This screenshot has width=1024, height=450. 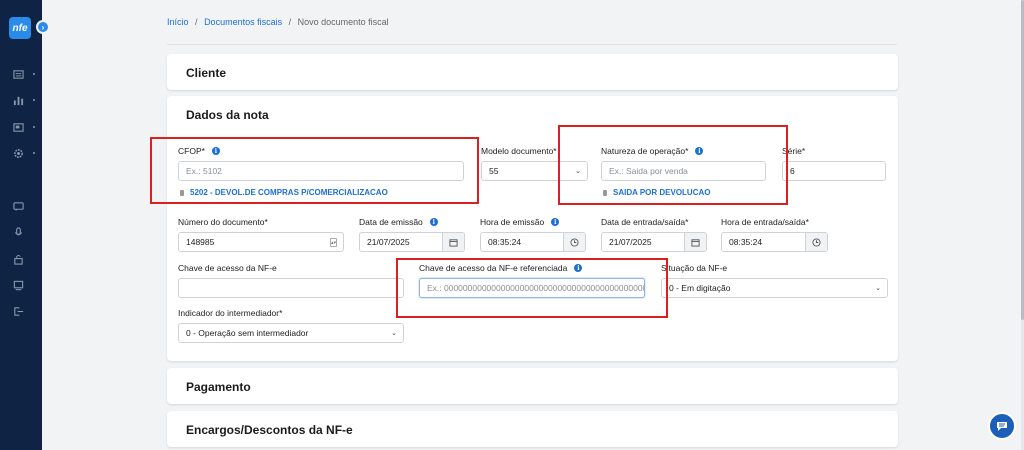 What do you see at coordinates (532, 44) in the screenshot?
I see `divider` at bounding box center [532, 44].